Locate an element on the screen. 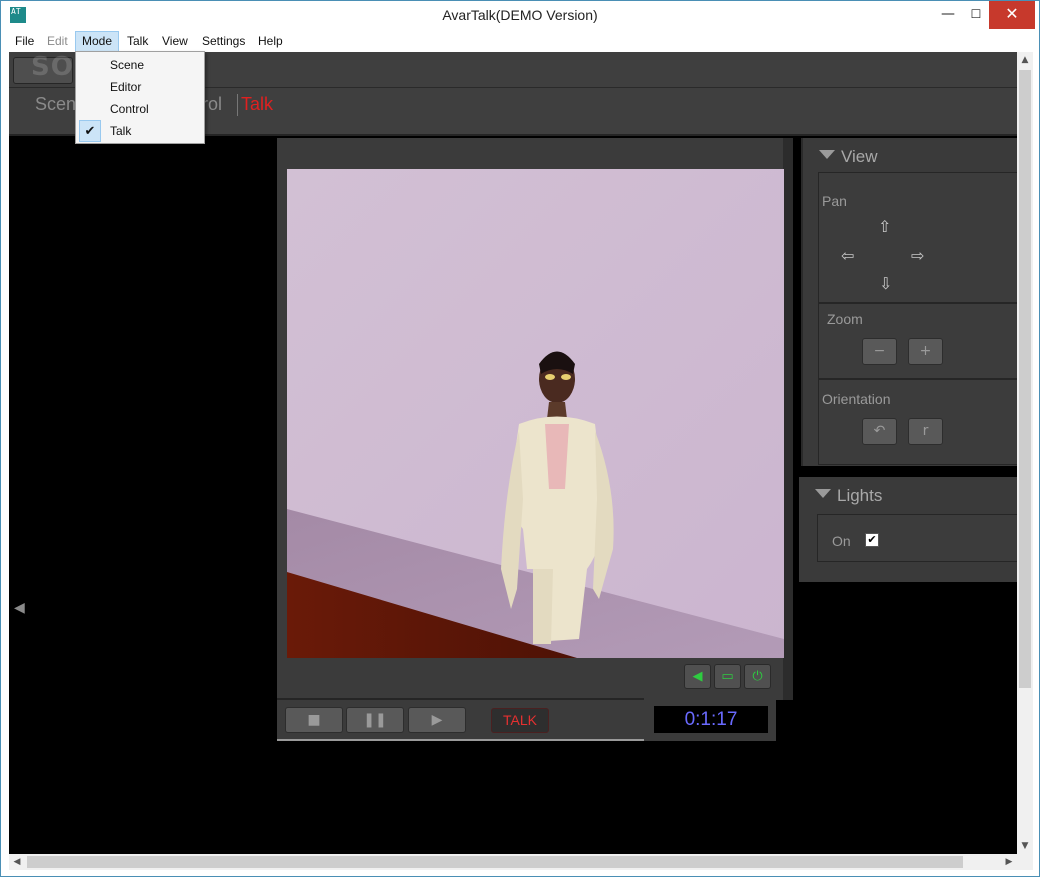  check-icon: ✔ is located at coordinates (90, 131).